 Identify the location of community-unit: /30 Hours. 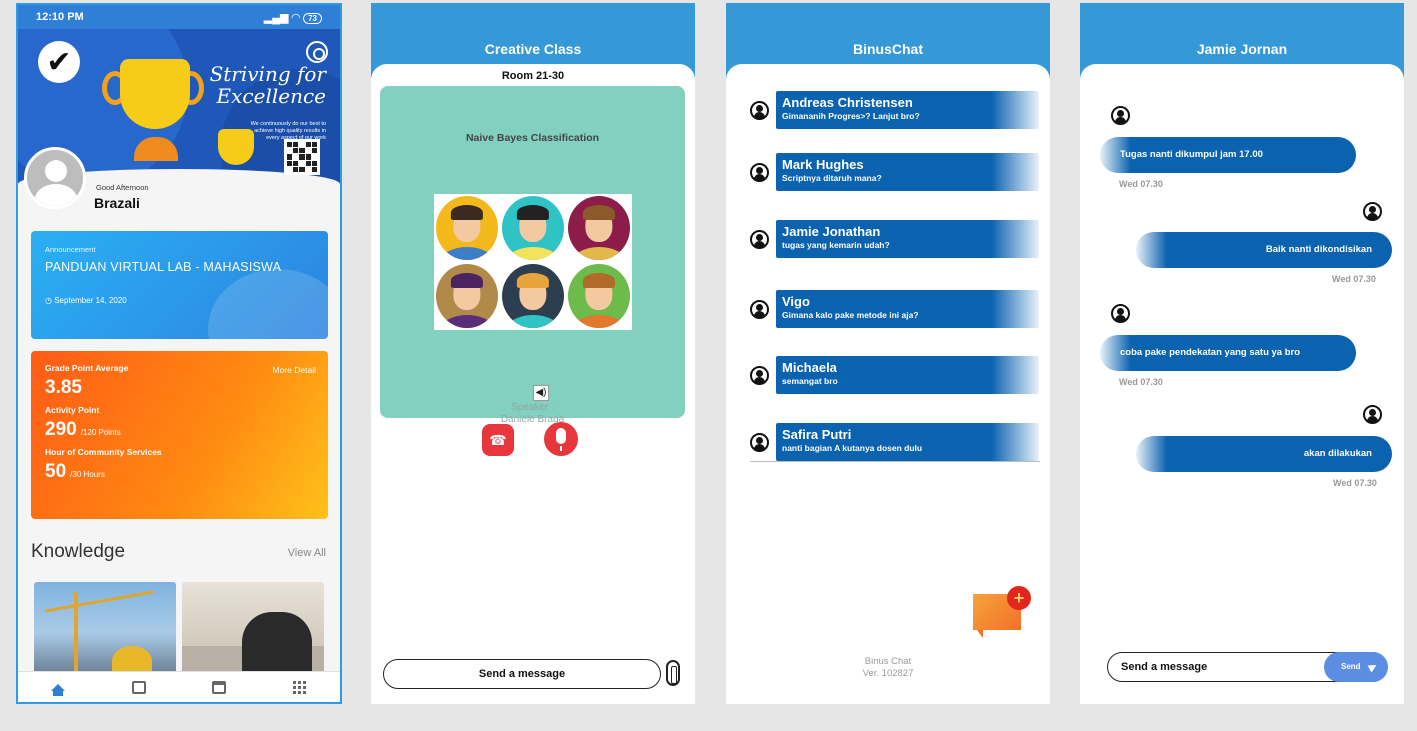
(87, 474).